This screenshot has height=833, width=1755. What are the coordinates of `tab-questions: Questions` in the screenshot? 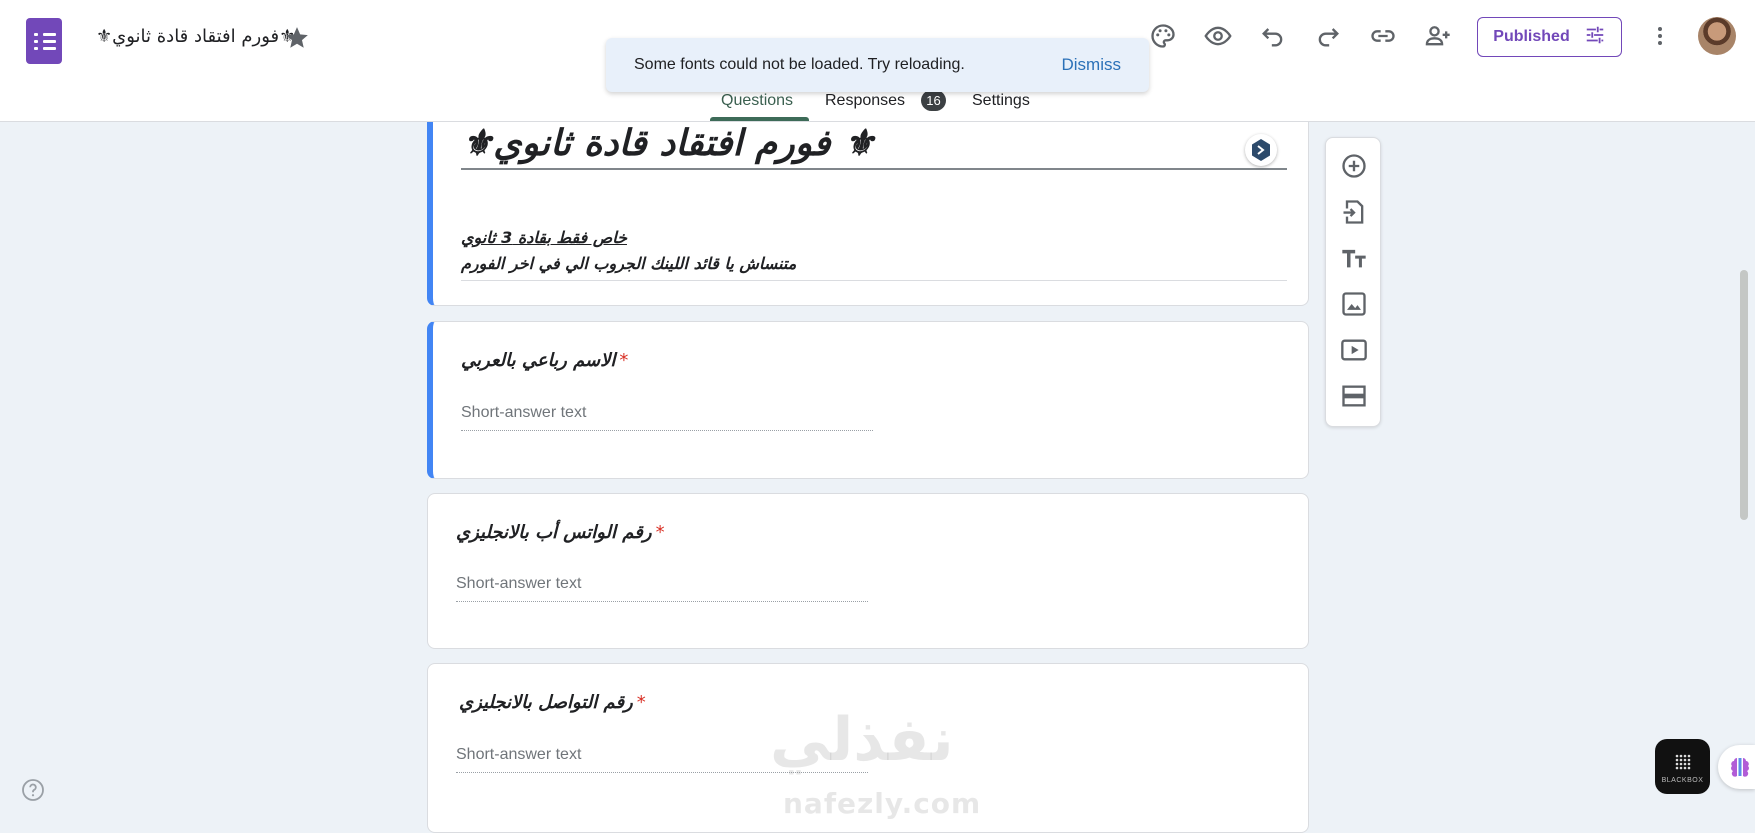 It's located at (757, 101).